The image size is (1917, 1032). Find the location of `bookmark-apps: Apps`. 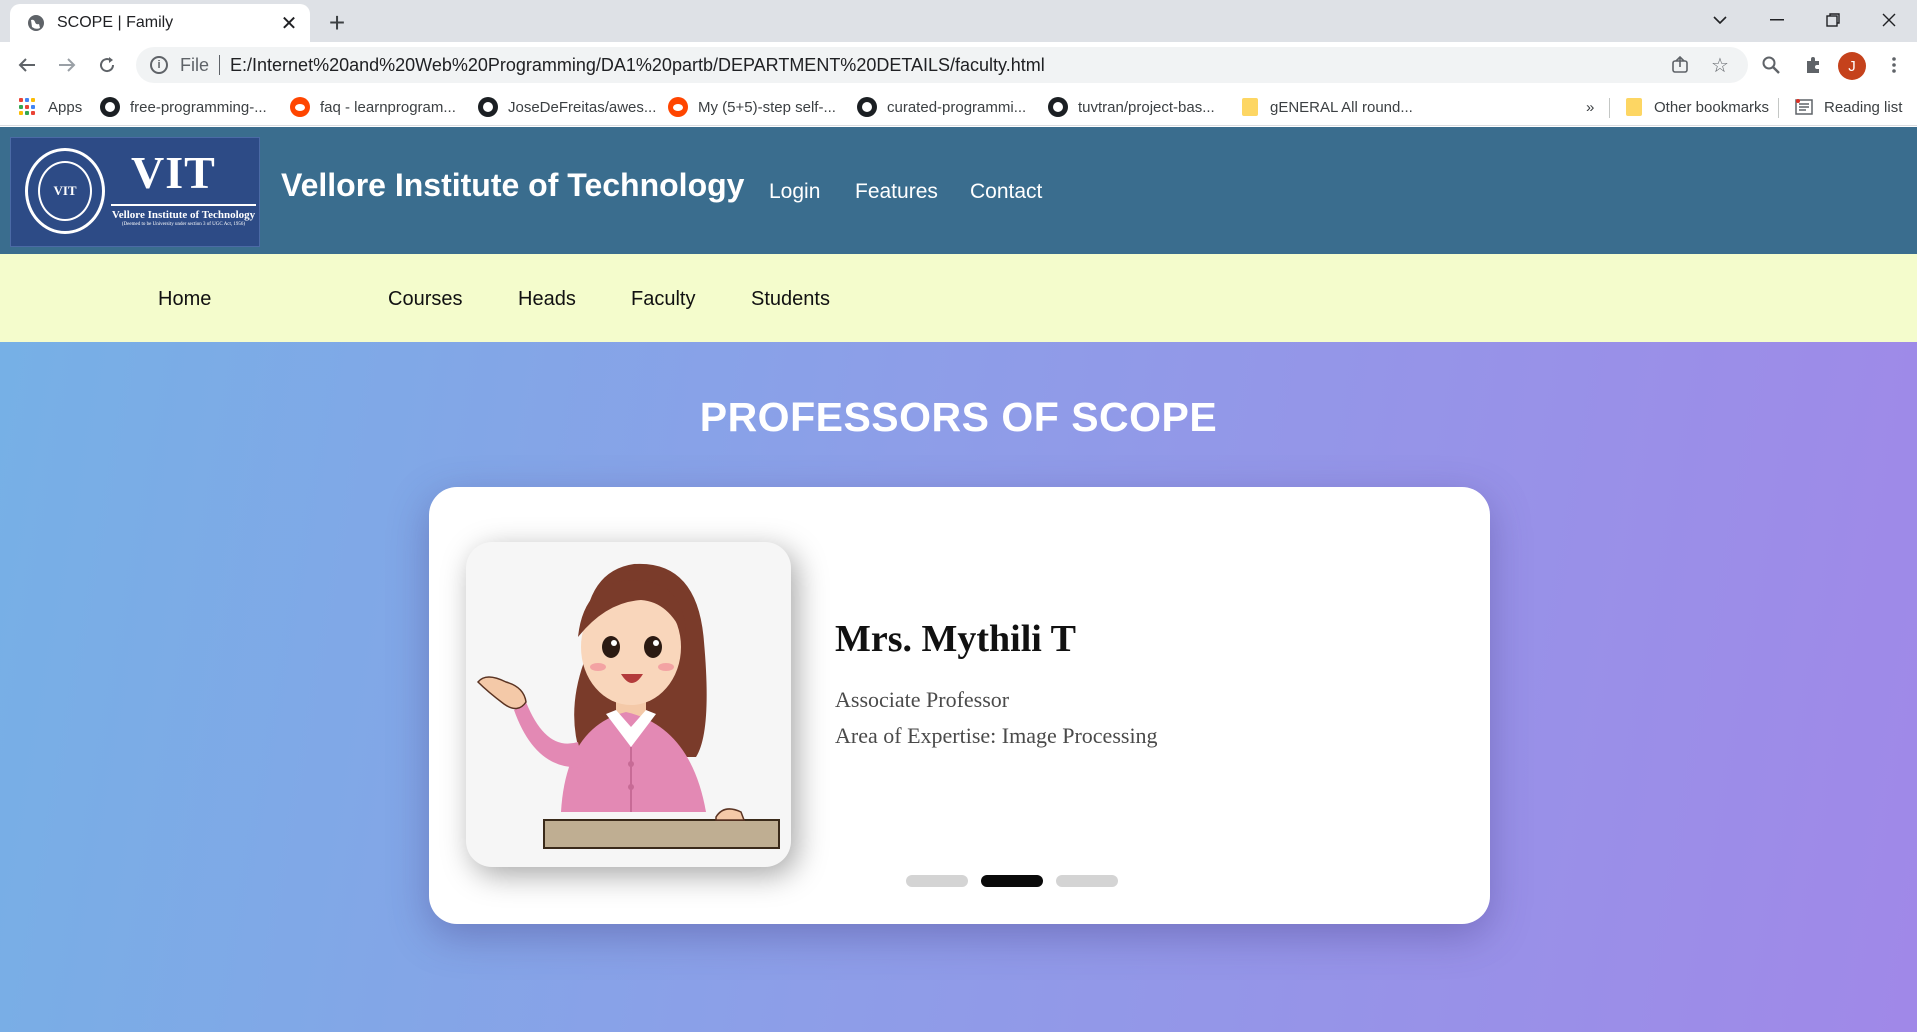

bookmark-apps: Apps is located at coordinates (50, 107).